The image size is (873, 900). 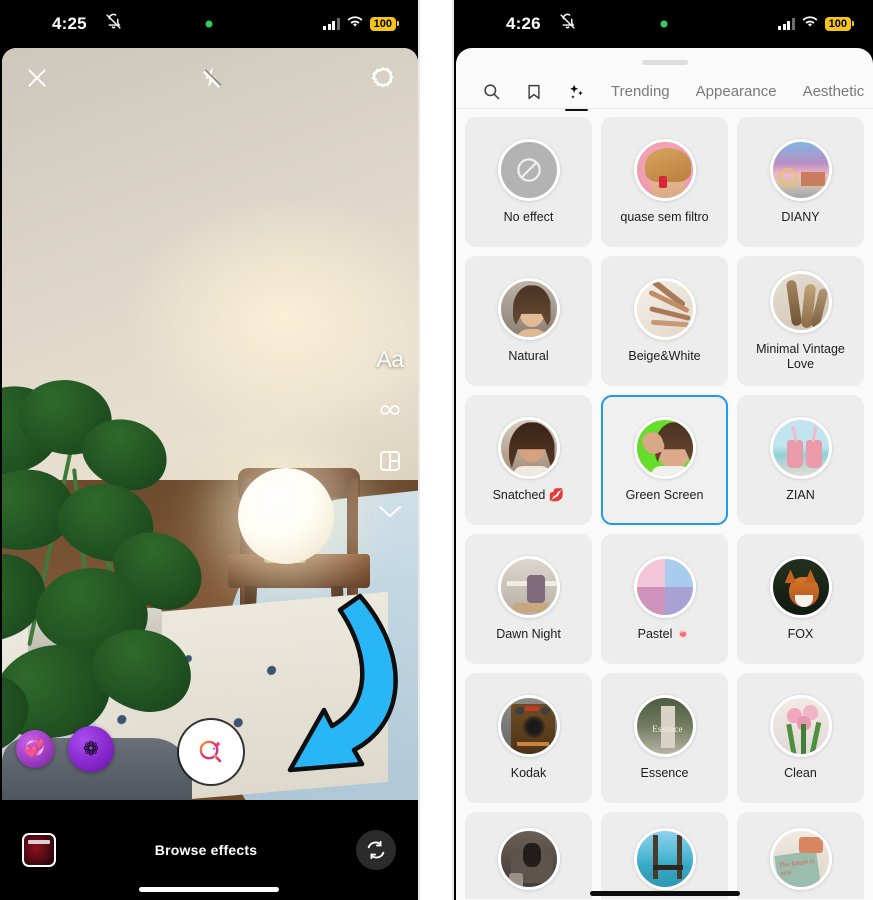 What do you see at coordinates (528, 859) in the screenshot?
I see `woman-couch-thumbnail` at bounding box center [528, 859].